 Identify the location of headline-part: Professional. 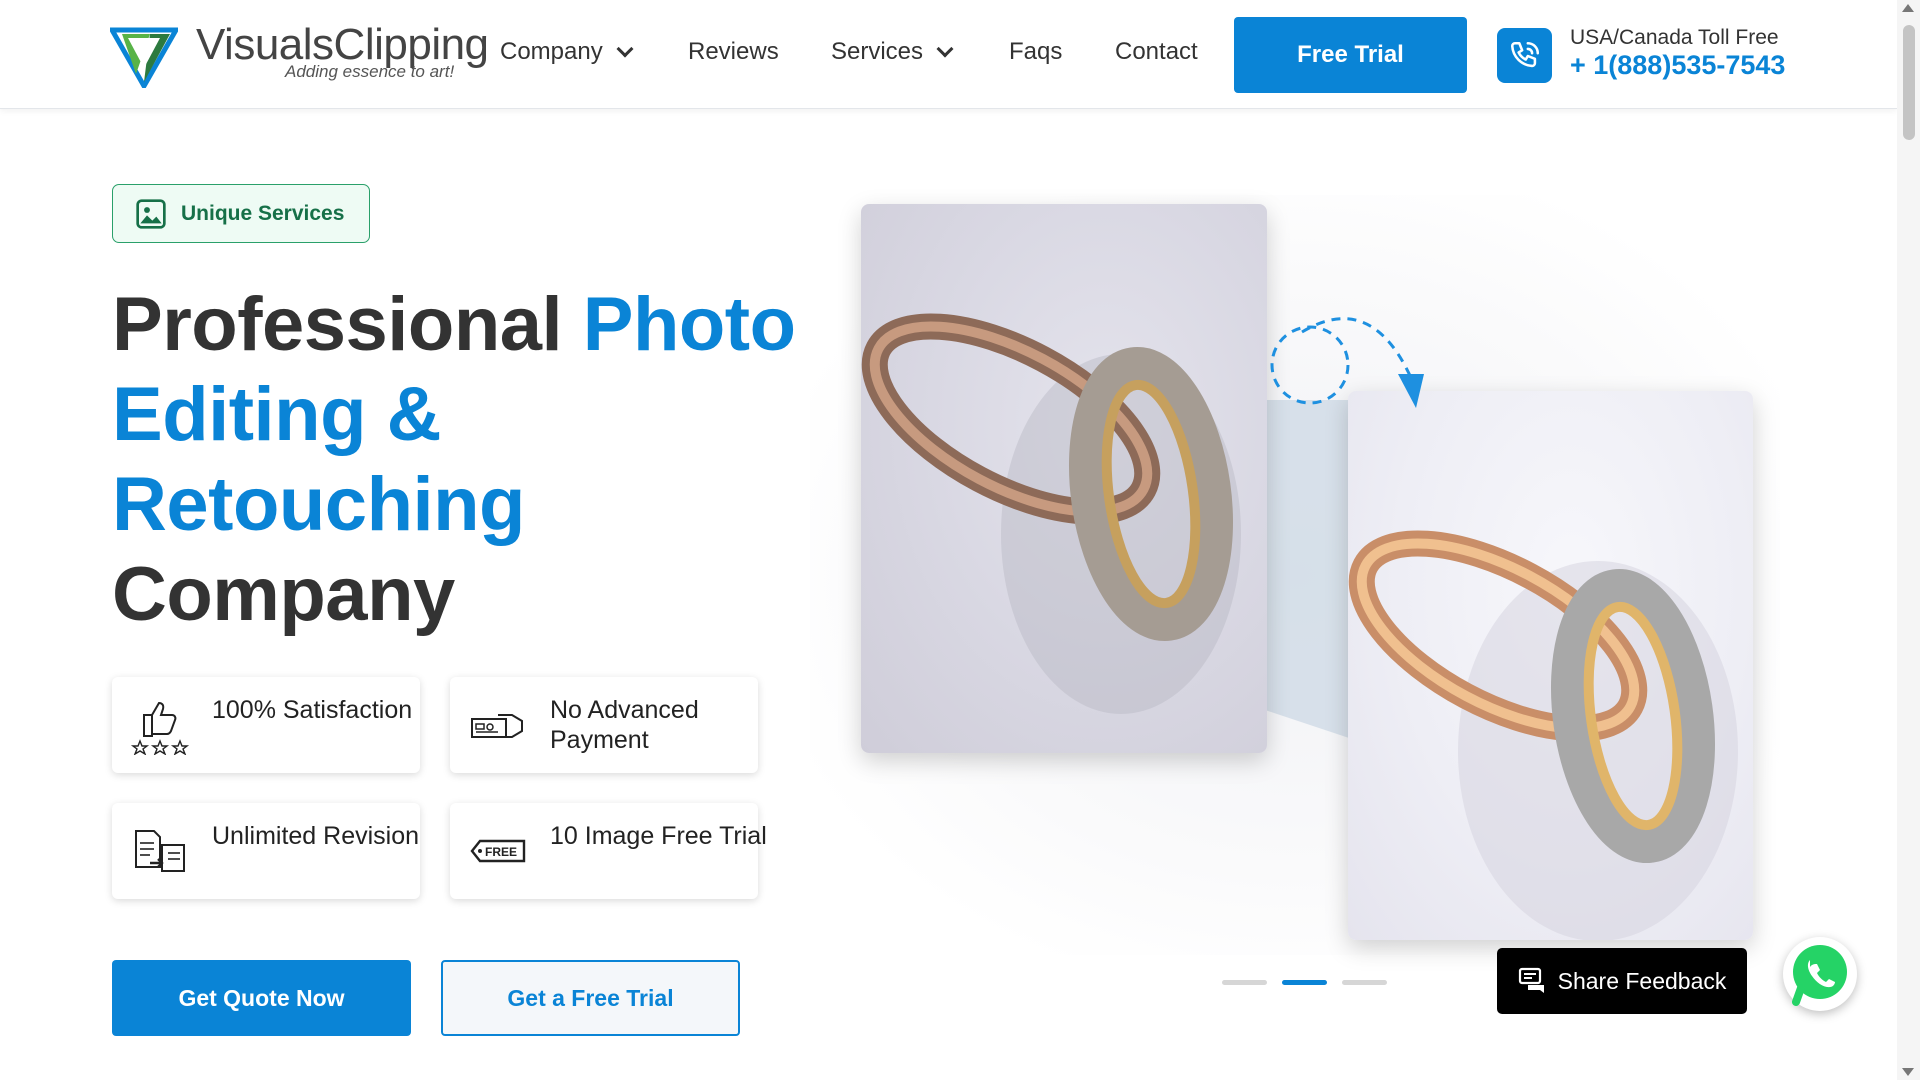
(347, 324).